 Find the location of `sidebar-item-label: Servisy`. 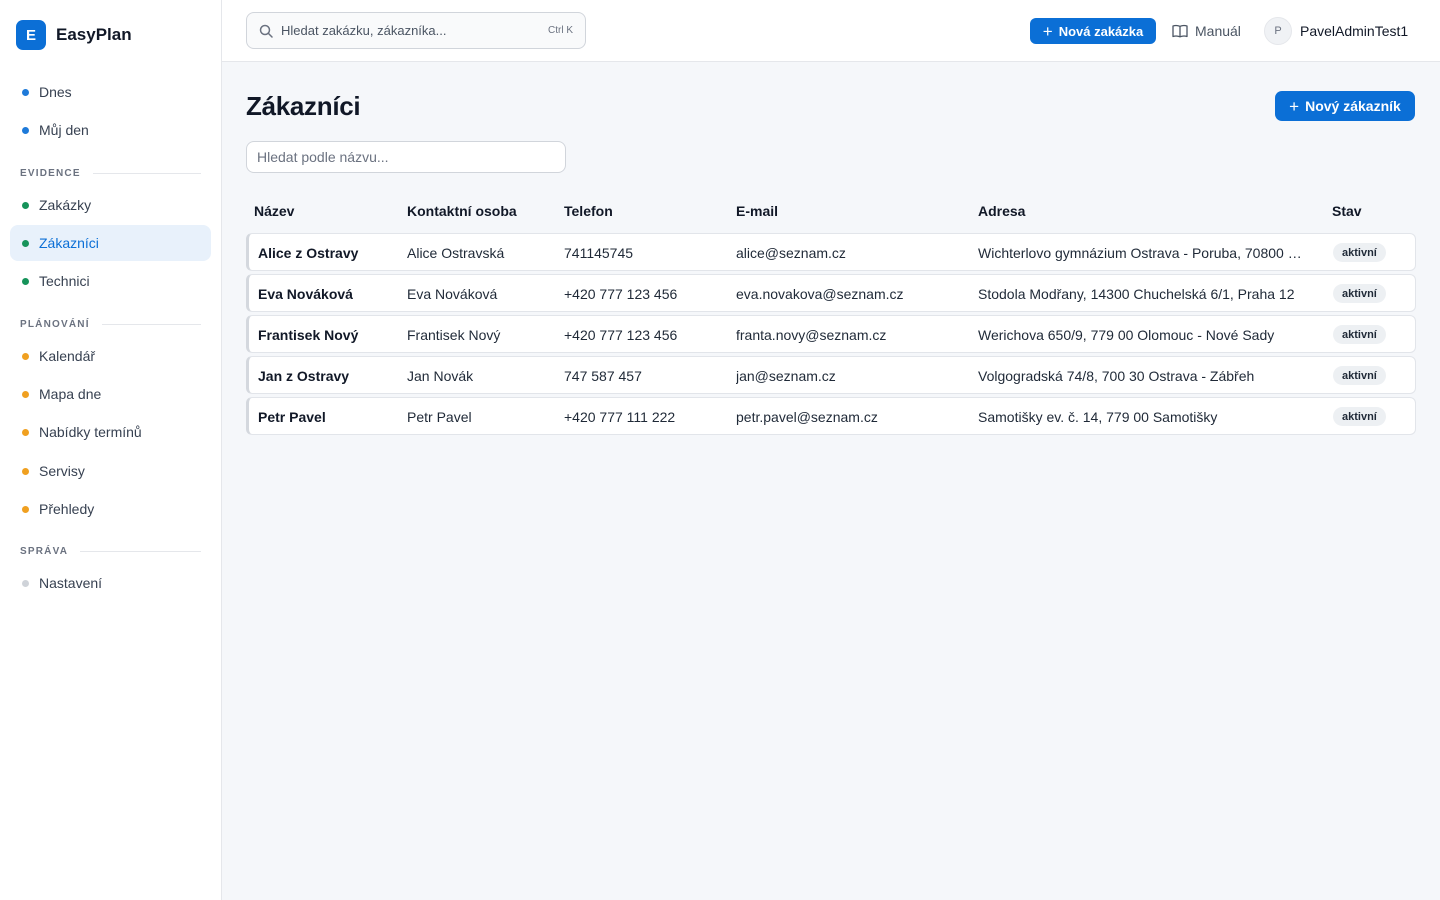

sidebar-item-label: Servisy is located at coordinates (62, 471).